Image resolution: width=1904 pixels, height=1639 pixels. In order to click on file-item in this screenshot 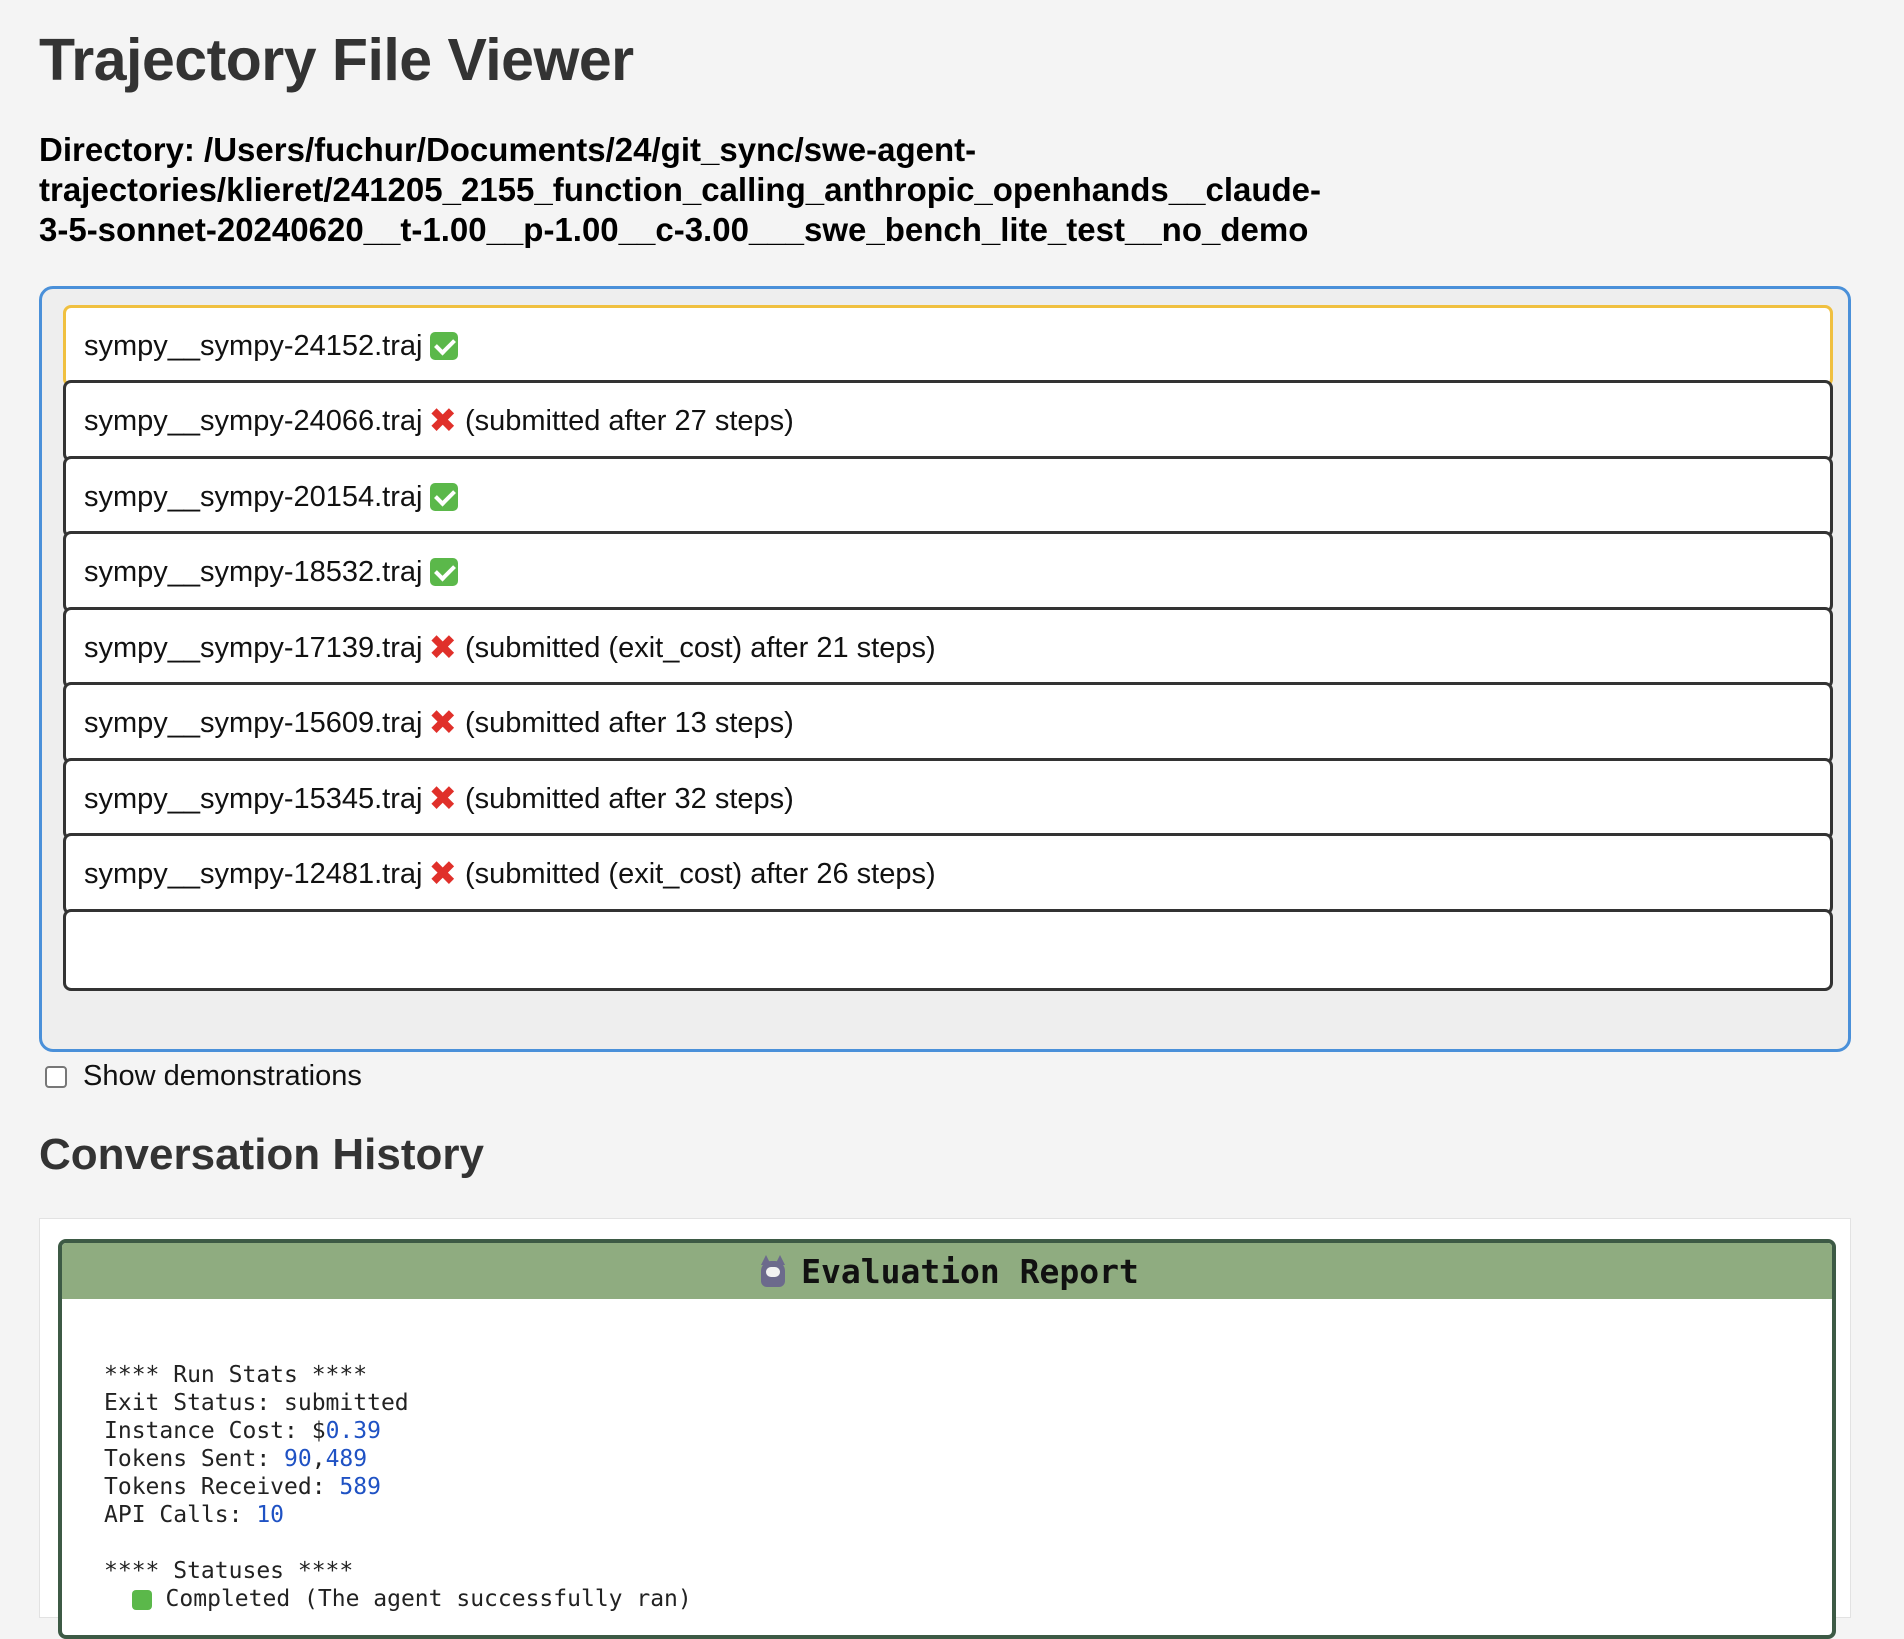, I will do `click(948, 950)`.